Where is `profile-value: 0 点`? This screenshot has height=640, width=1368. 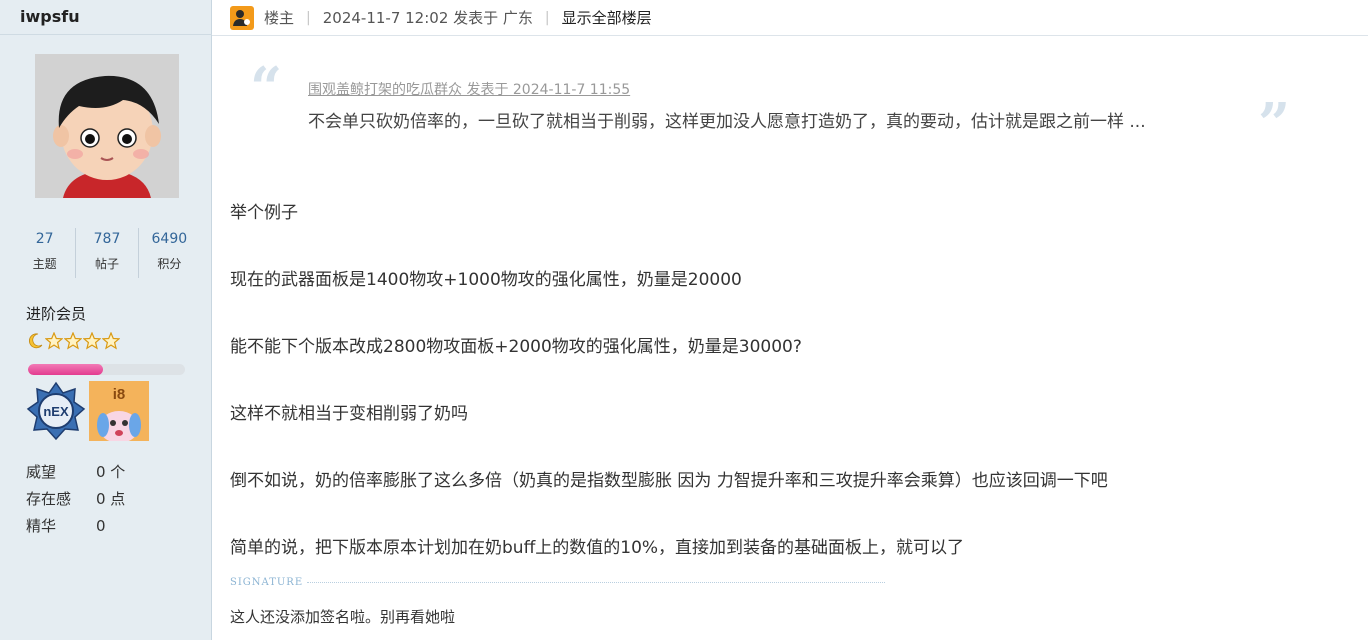
profile-value: 0 点 is located at coordinates (111, 499).